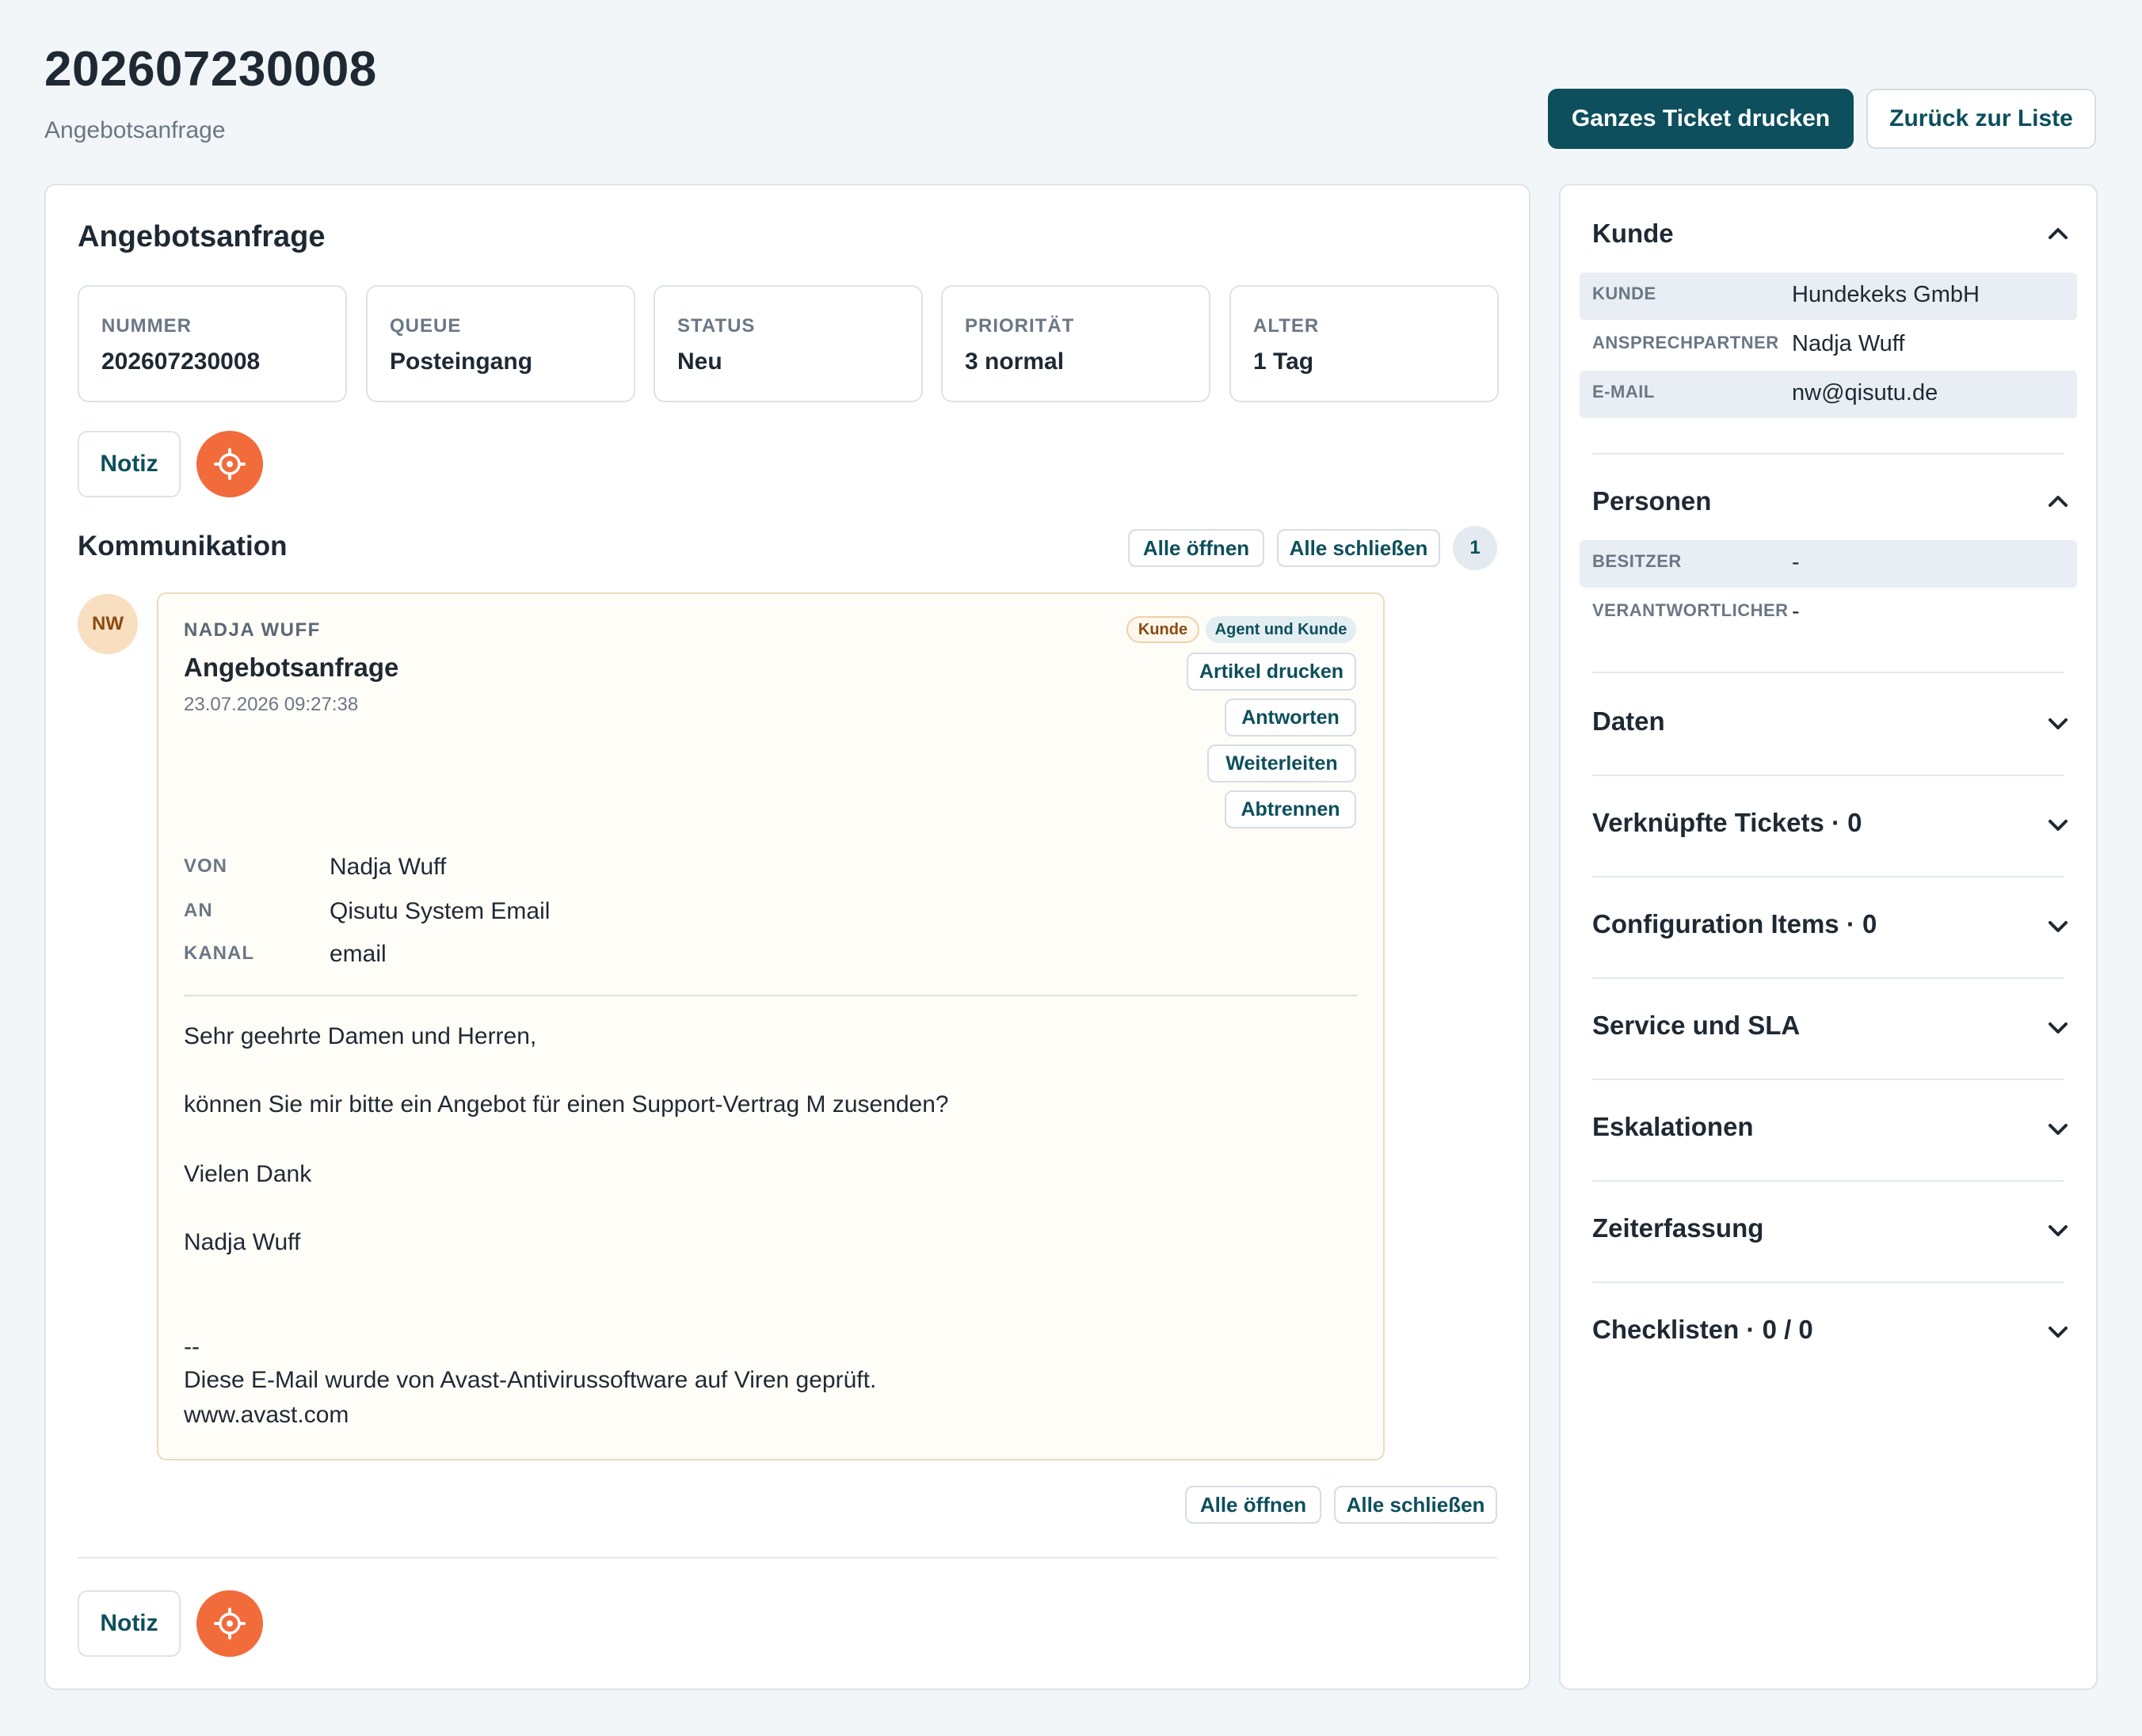 Image resolution: width=2142 pixels, height=1736 pixels. I want to click on owner-label: BESITZER, so click(1637, 561).